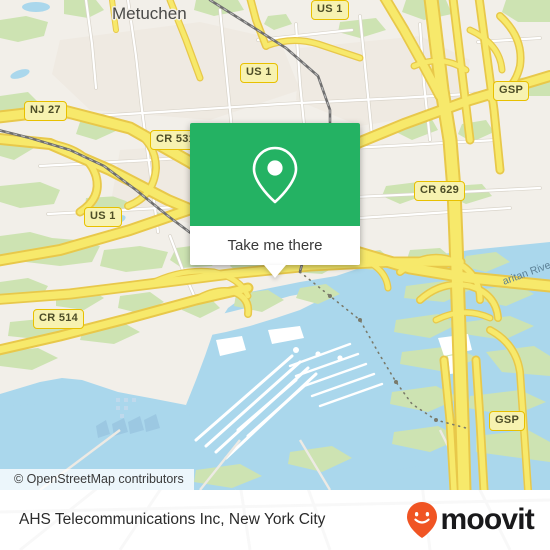  Describe the element at coordinates (97, 479) in the screenshot. I see `osm-attribution: © OpenStreetMap contributors` at that location.